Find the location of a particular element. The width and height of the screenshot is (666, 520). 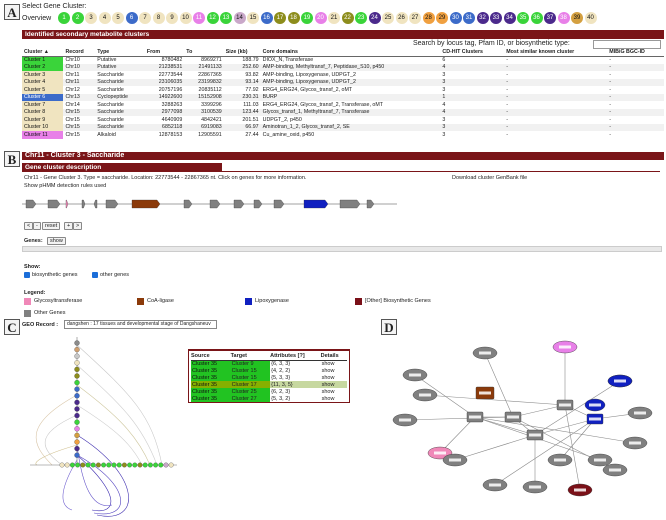

cluster-circle-9: 9 is located at coordinates (172, 18).